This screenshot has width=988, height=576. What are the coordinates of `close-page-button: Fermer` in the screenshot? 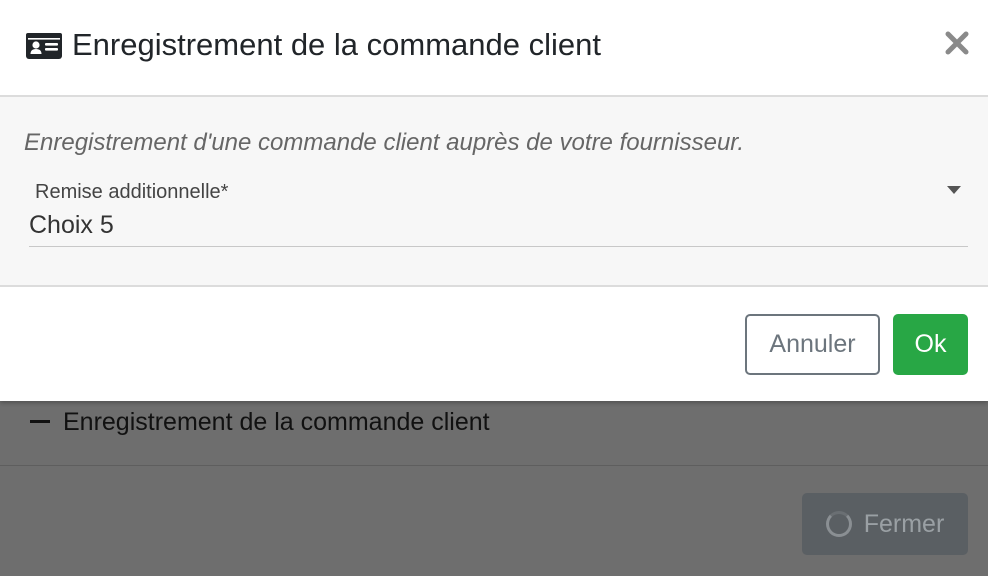 It's located at (885, 524).